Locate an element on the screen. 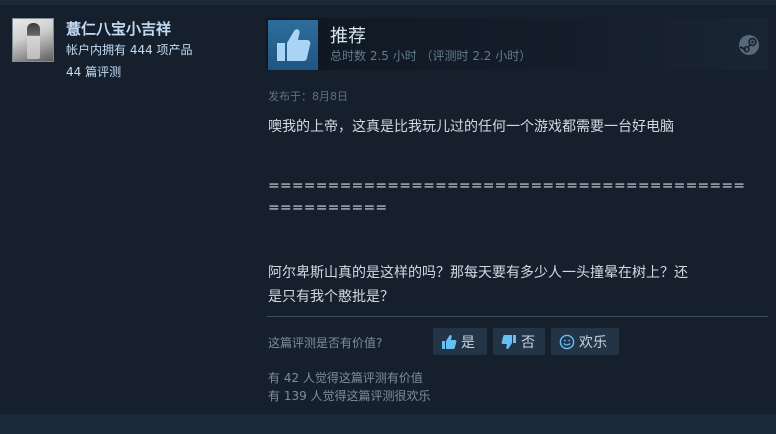  helpful-question: 这篇评测是否有价值? is located at coordinates (325, 343).